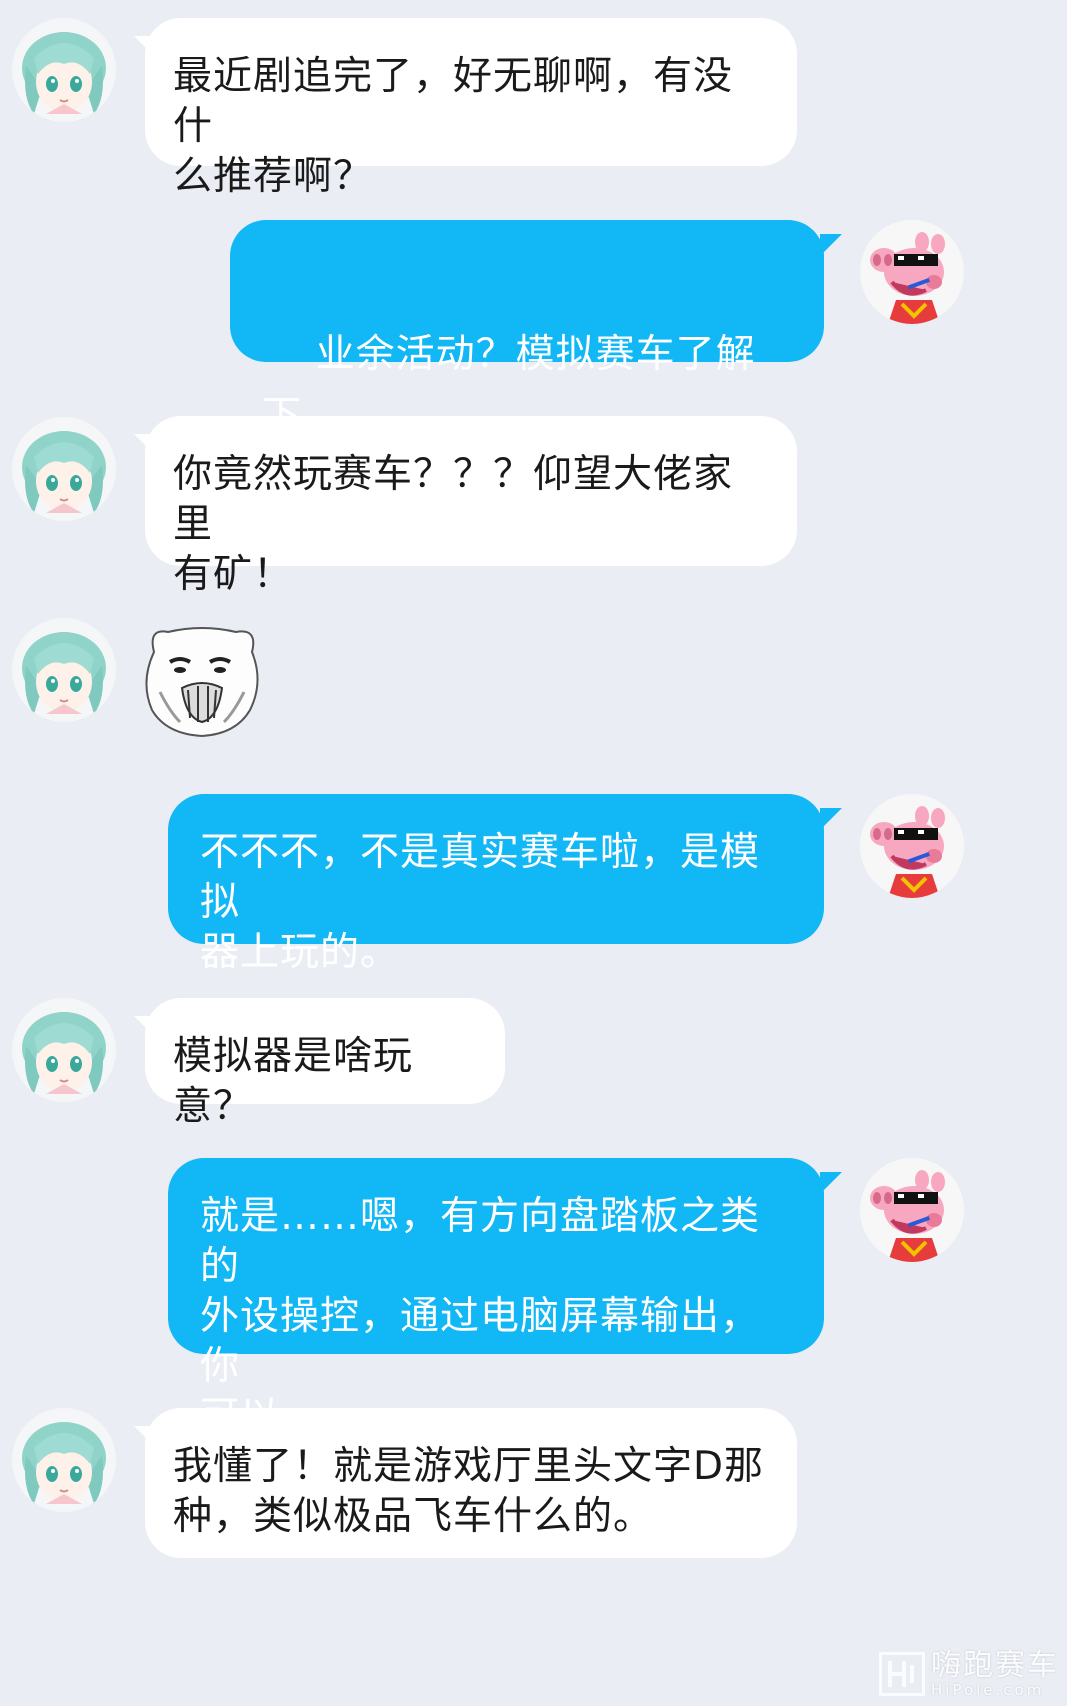  I want to click on watermark-name: 嗨跑赛车, so click(995, 1665).